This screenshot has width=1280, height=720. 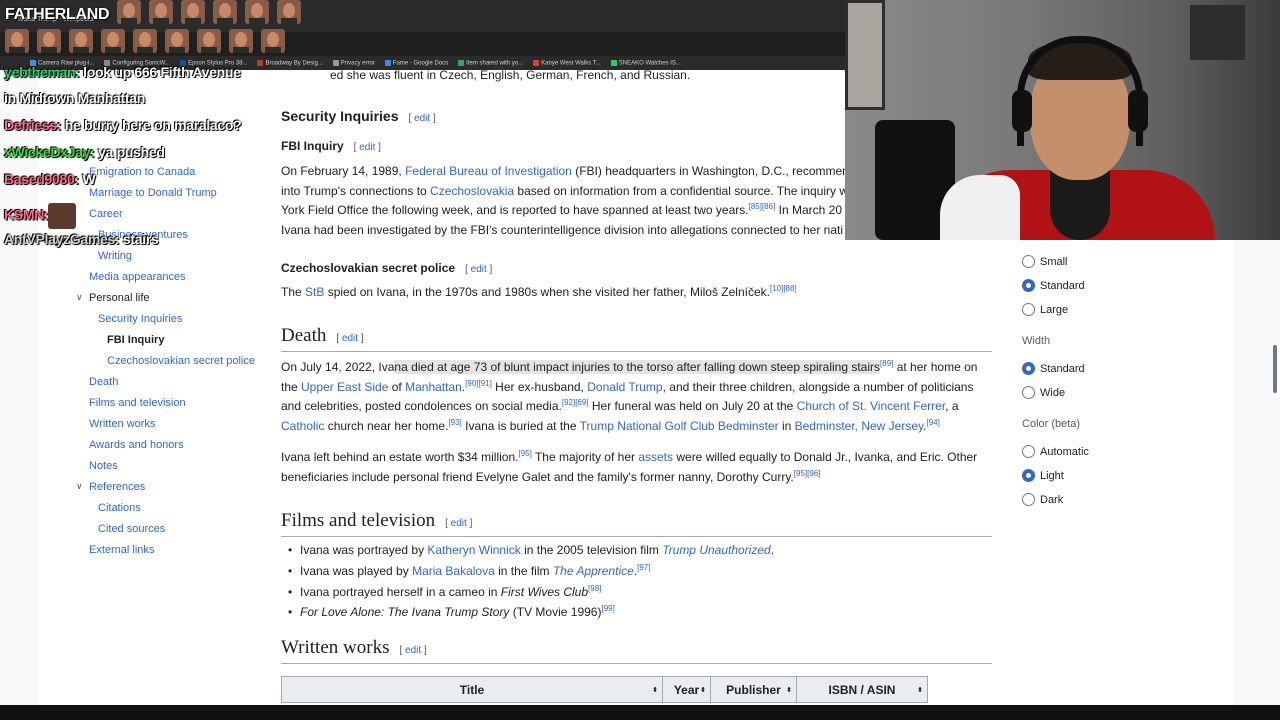 What do you see at coordinates (135, 340) in the screenshot?
I see `toc-item-fbi: FBI Inquiry` at bounding box center [135, 340].